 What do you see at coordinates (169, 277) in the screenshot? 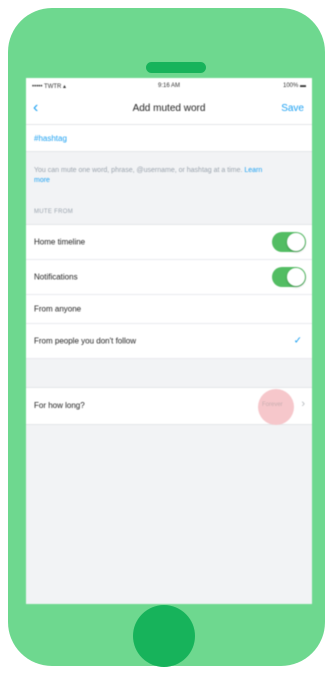
I see `list-item-notifications: Notifications` at bounding box center [169, 277].